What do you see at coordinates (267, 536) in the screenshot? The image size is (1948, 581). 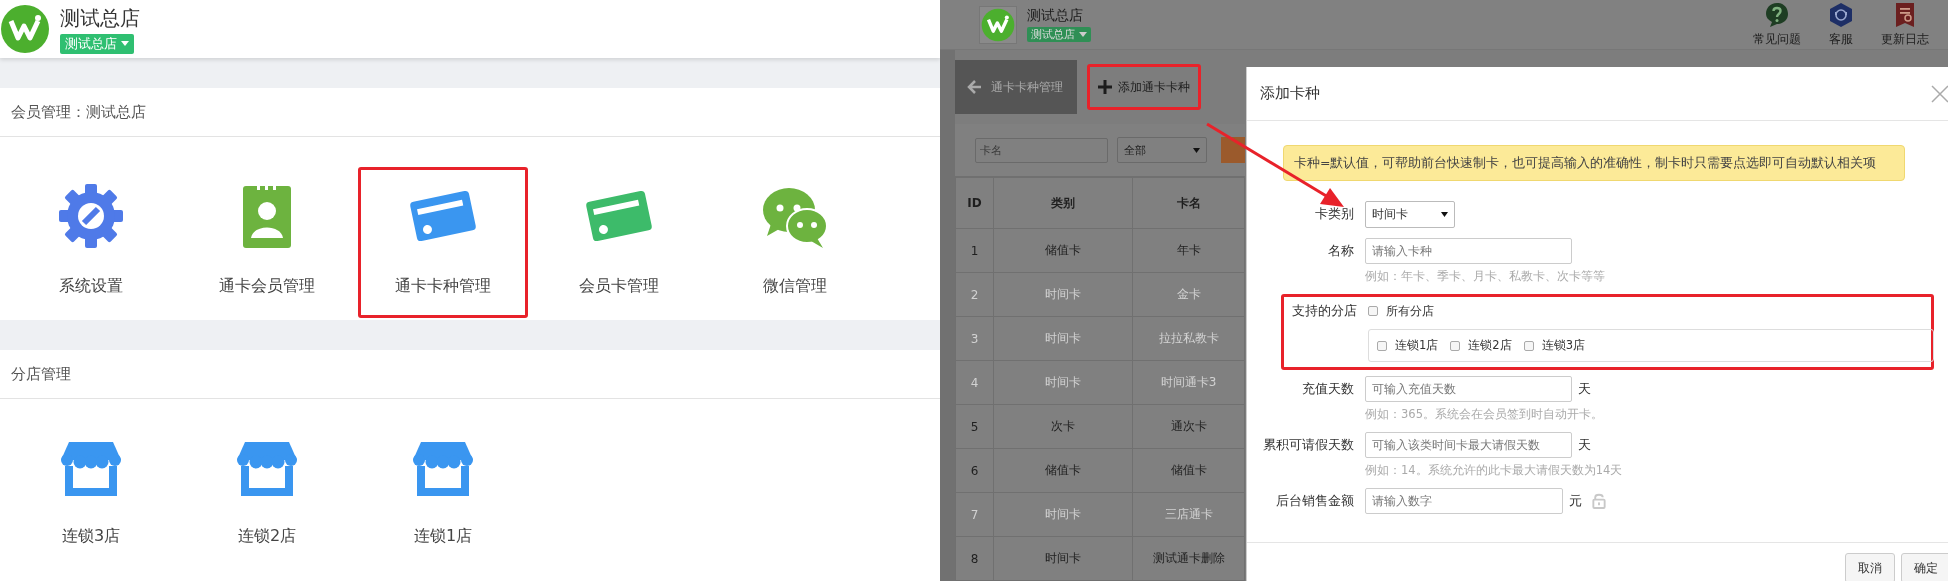 I see `tile-label: 连锁2店` at bounding box center [267, 536].